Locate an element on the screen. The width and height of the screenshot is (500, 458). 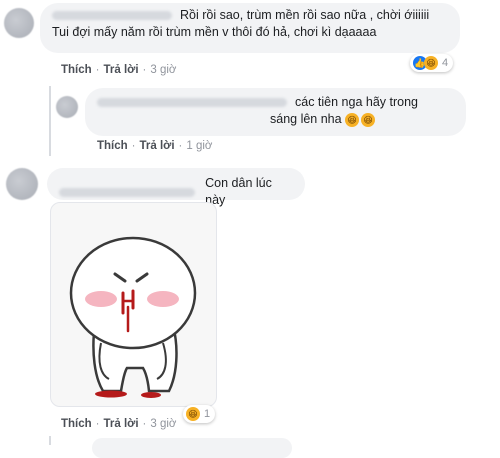
sticker-image is located at coordinates (133, 304).